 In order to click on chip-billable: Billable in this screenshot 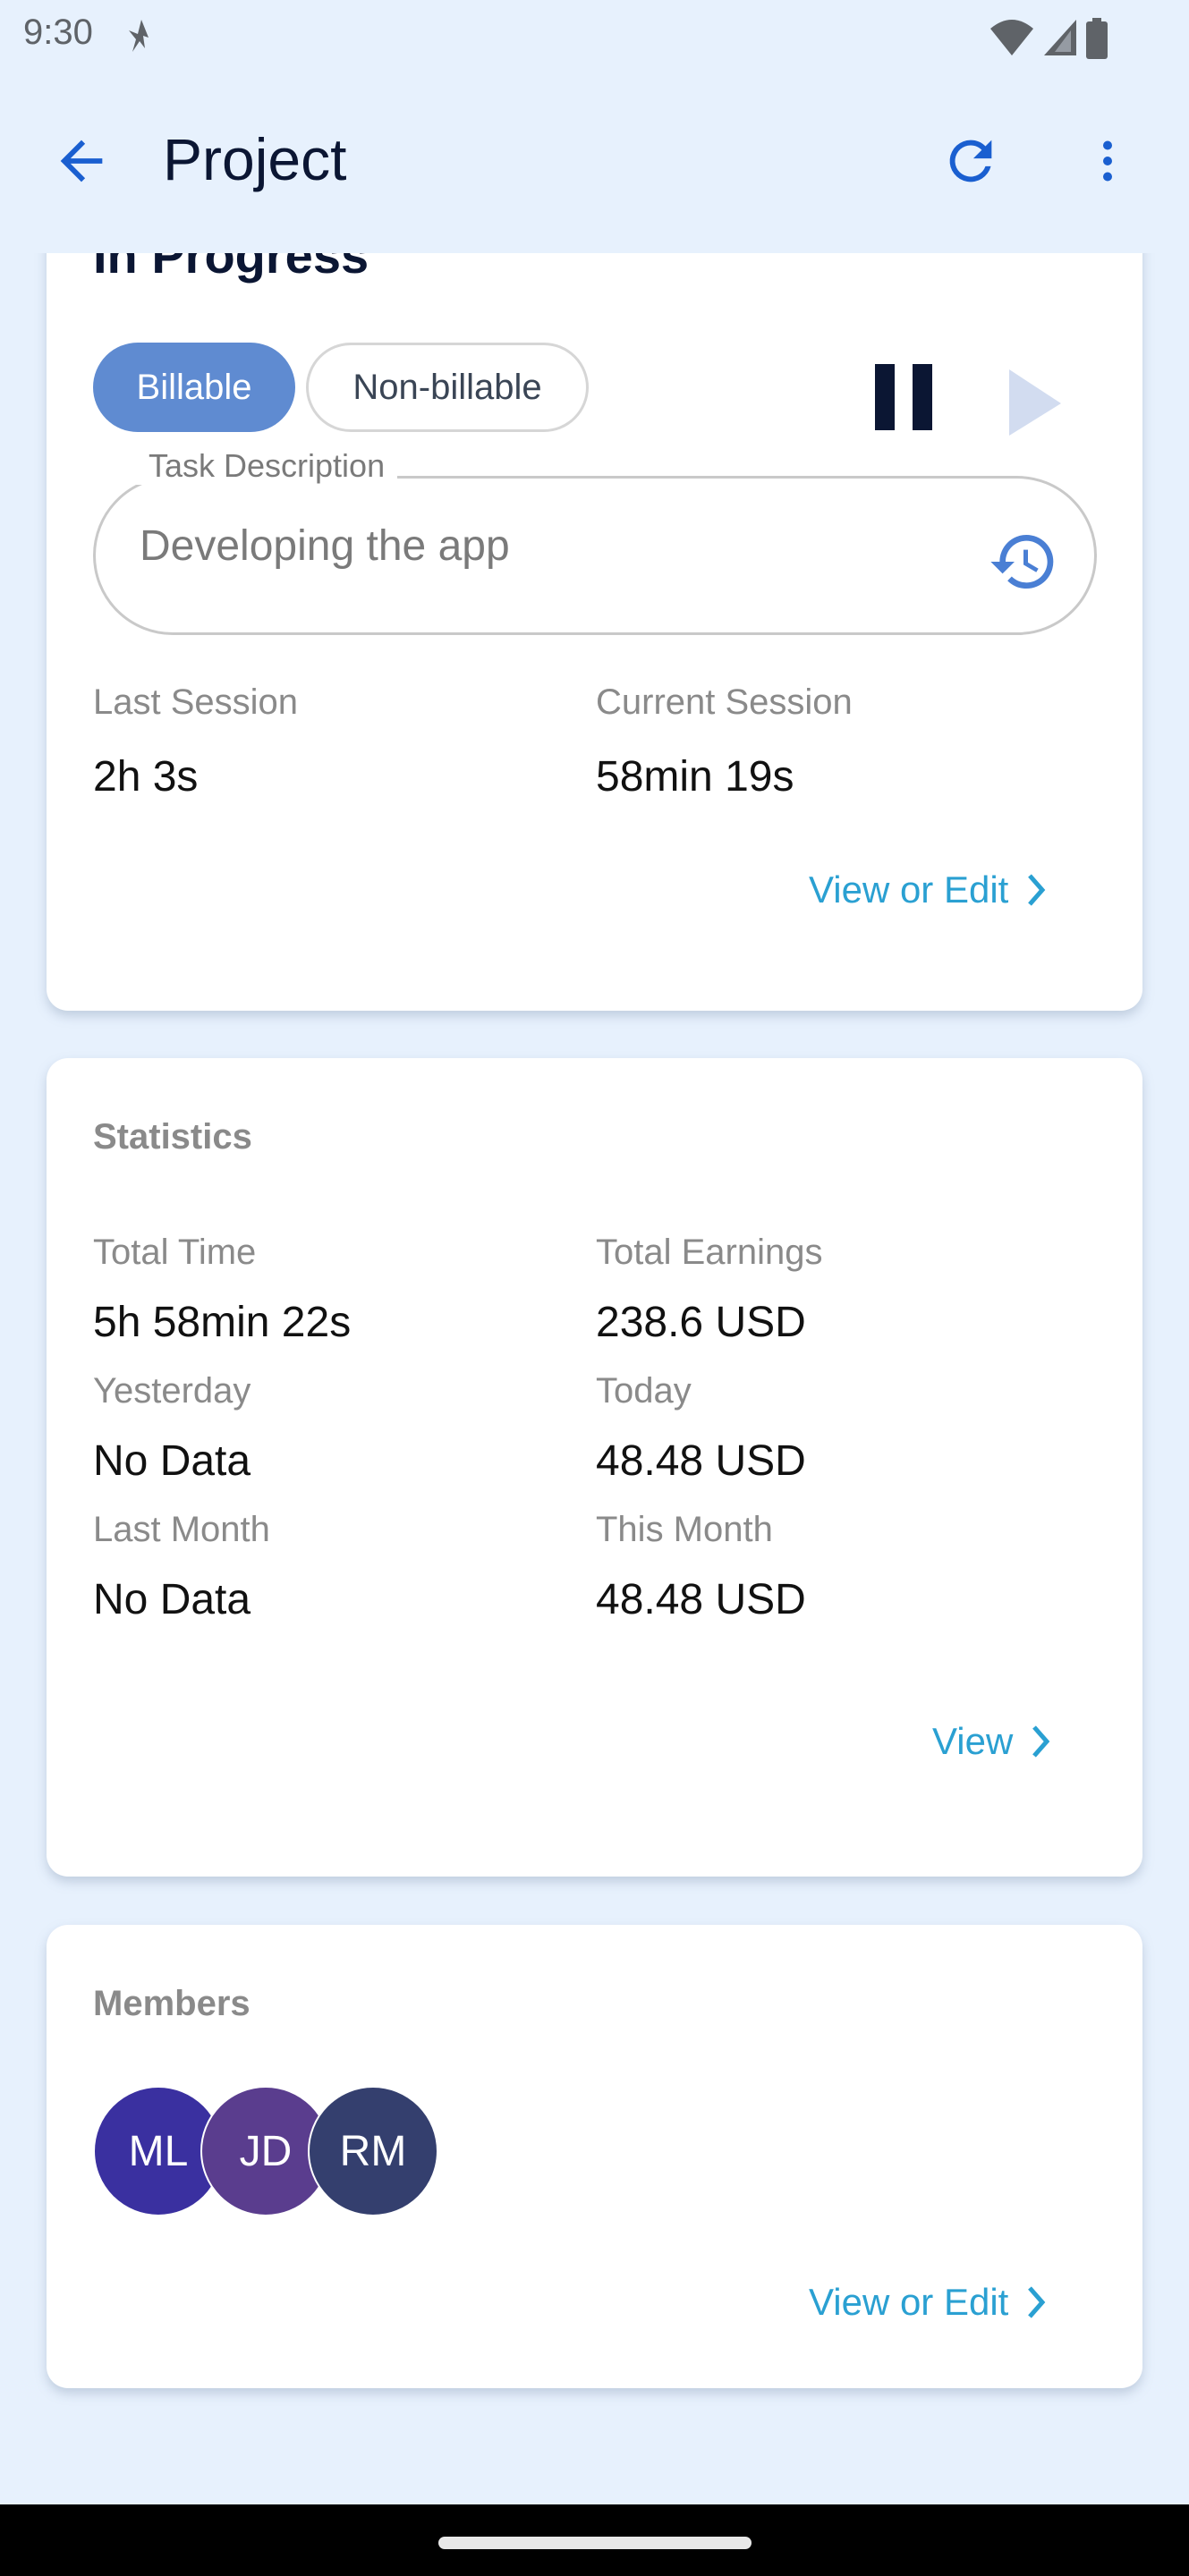, I will do `click(194, 387)`.